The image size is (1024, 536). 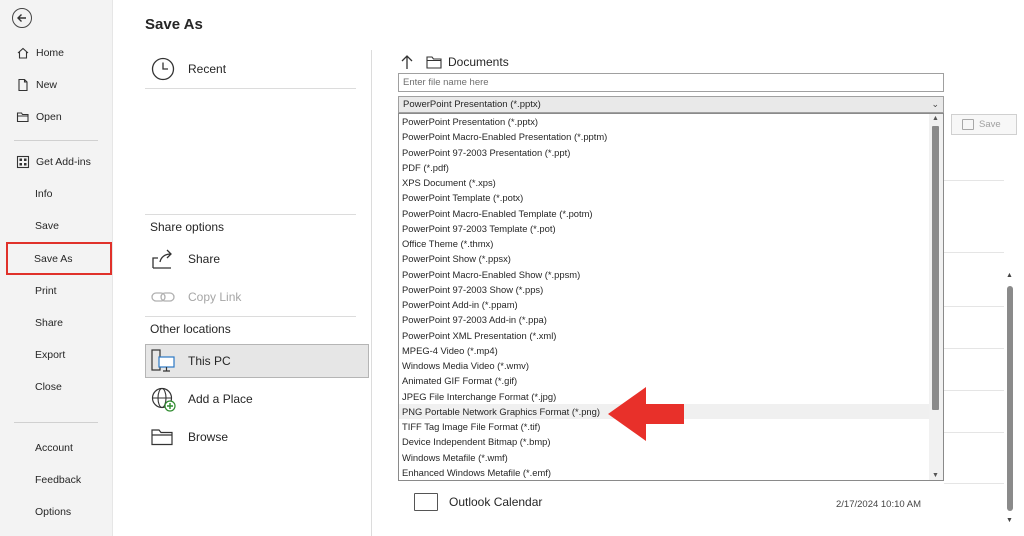 I want to click on location-share-label: Share, so click(x=204, y=259).